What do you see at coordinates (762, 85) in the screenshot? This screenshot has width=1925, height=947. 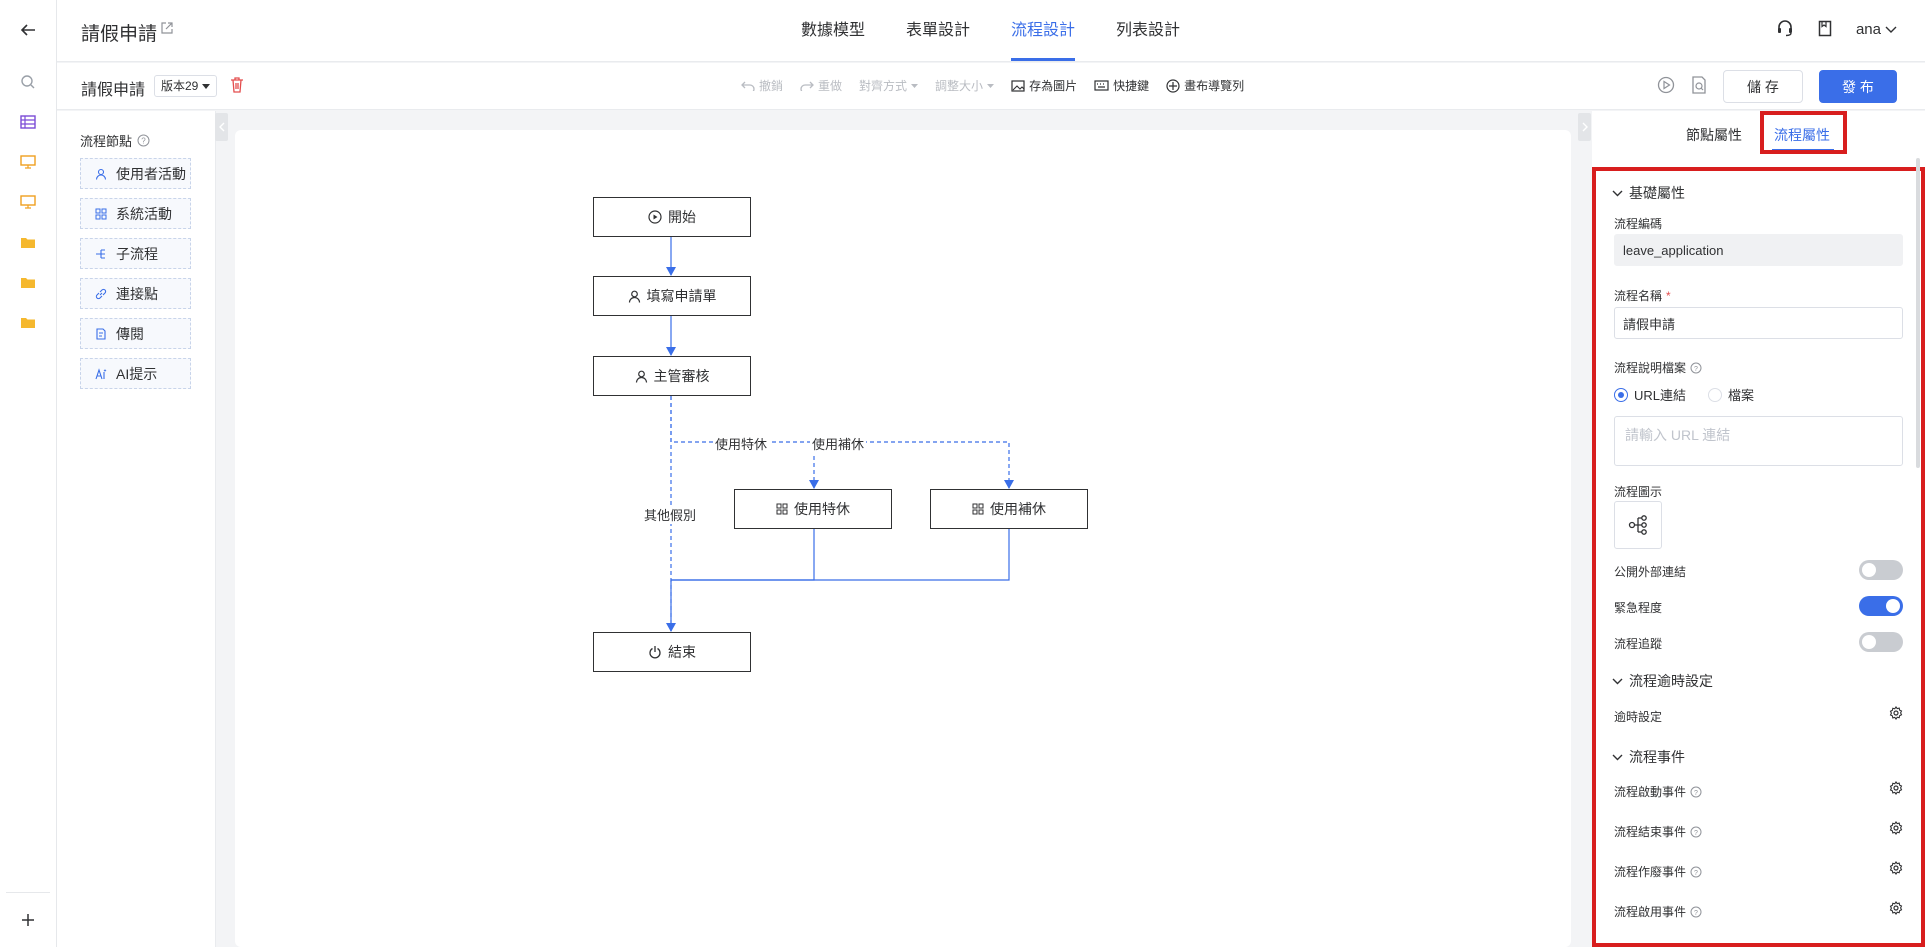 I see `undo-button: 撤銷` at bounding box center [762, 85].